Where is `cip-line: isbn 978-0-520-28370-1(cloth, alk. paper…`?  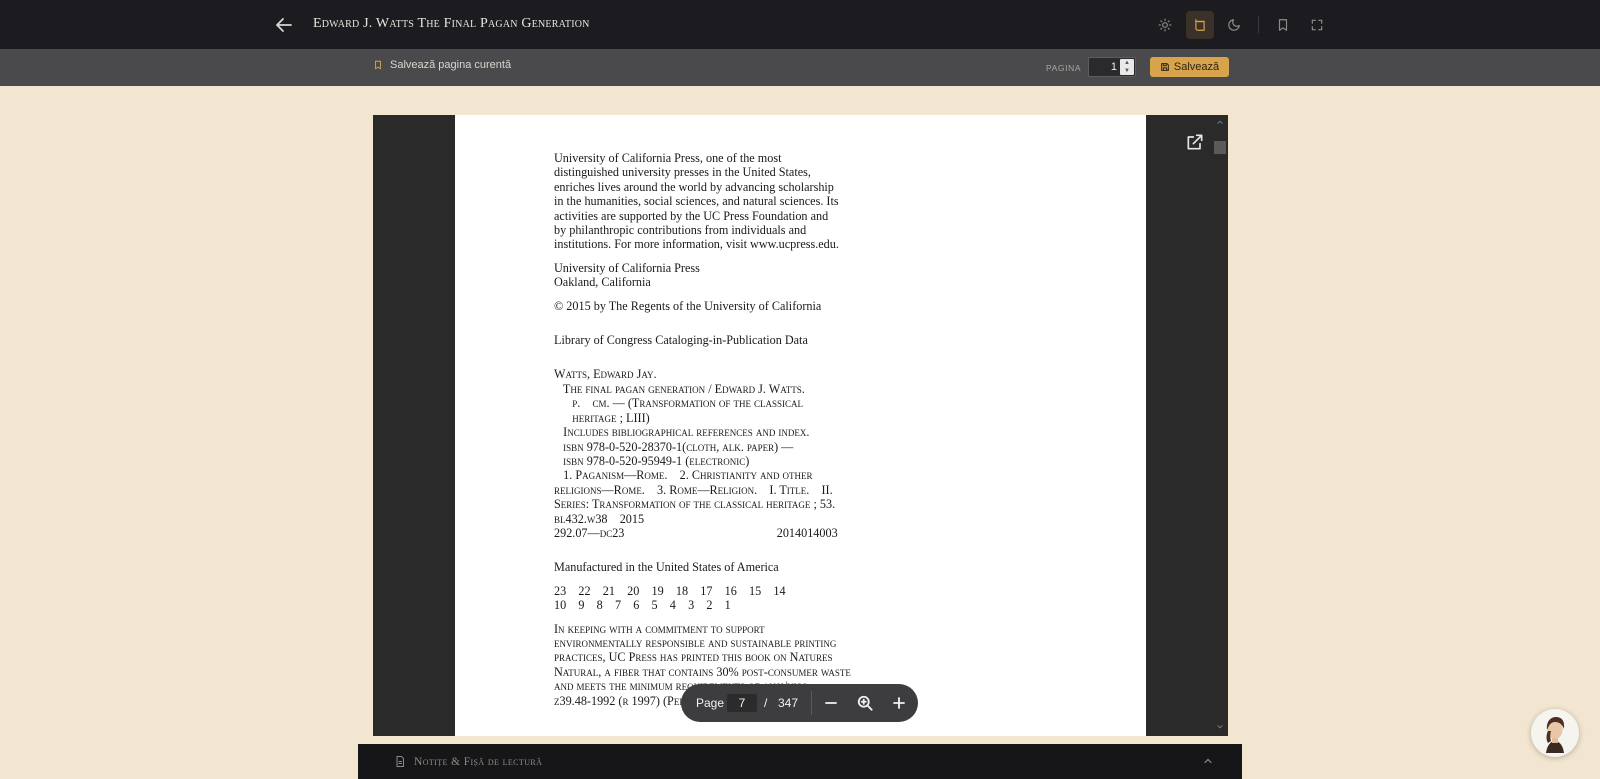
cip-line: isbn 978-0-520-28370-1(cloth, alk. paper… is located at coordinates (674, 446).